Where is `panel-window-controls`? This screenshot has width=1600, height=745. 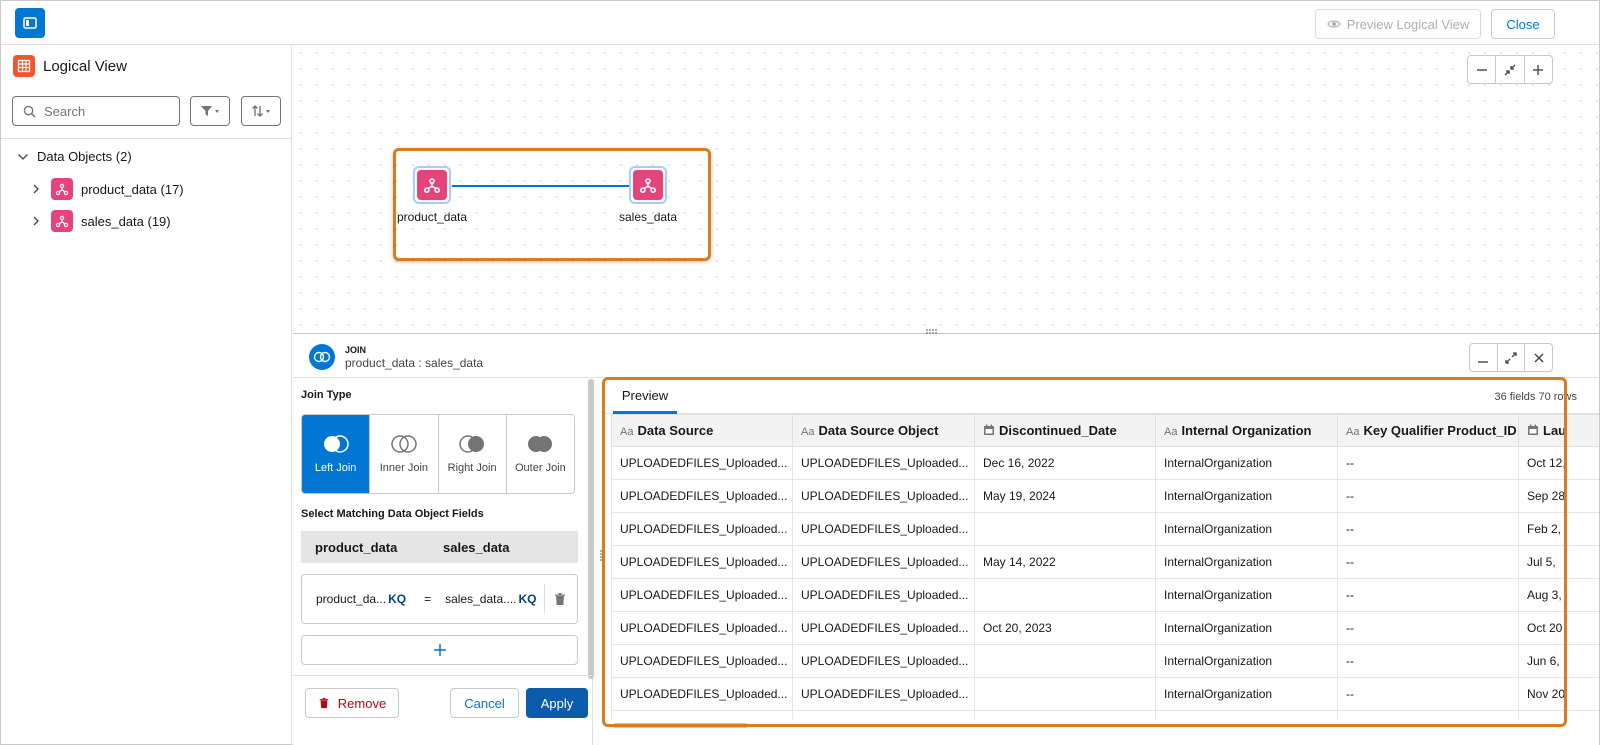 panel-window-controls is located at coordinates (1511, 357).